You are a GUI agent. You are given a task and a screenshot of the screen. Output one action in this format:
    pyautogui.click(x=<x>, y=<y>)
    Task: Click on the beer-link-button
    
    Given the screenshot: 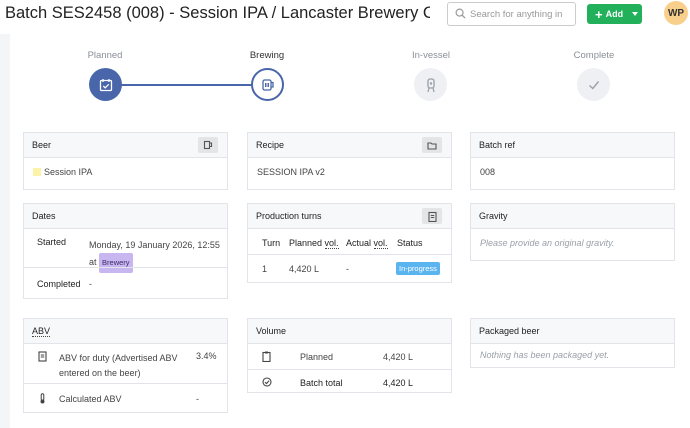 What is the action you would take?
    pyautogui.click(x=208, y=145)
    